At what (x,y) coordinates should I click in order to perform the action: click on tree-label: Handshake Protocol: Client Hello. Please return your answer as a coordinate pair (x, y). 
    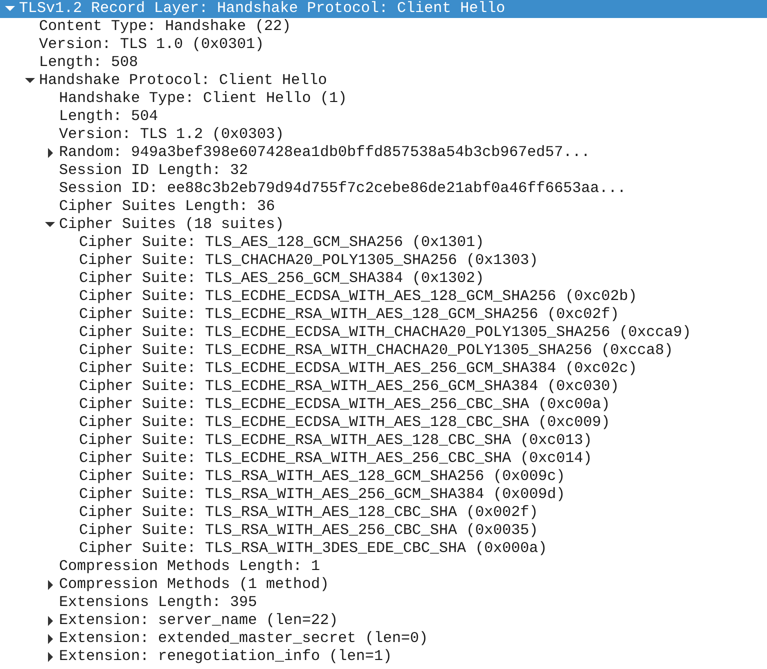
    Looking at the image, I should click on (183, 81).